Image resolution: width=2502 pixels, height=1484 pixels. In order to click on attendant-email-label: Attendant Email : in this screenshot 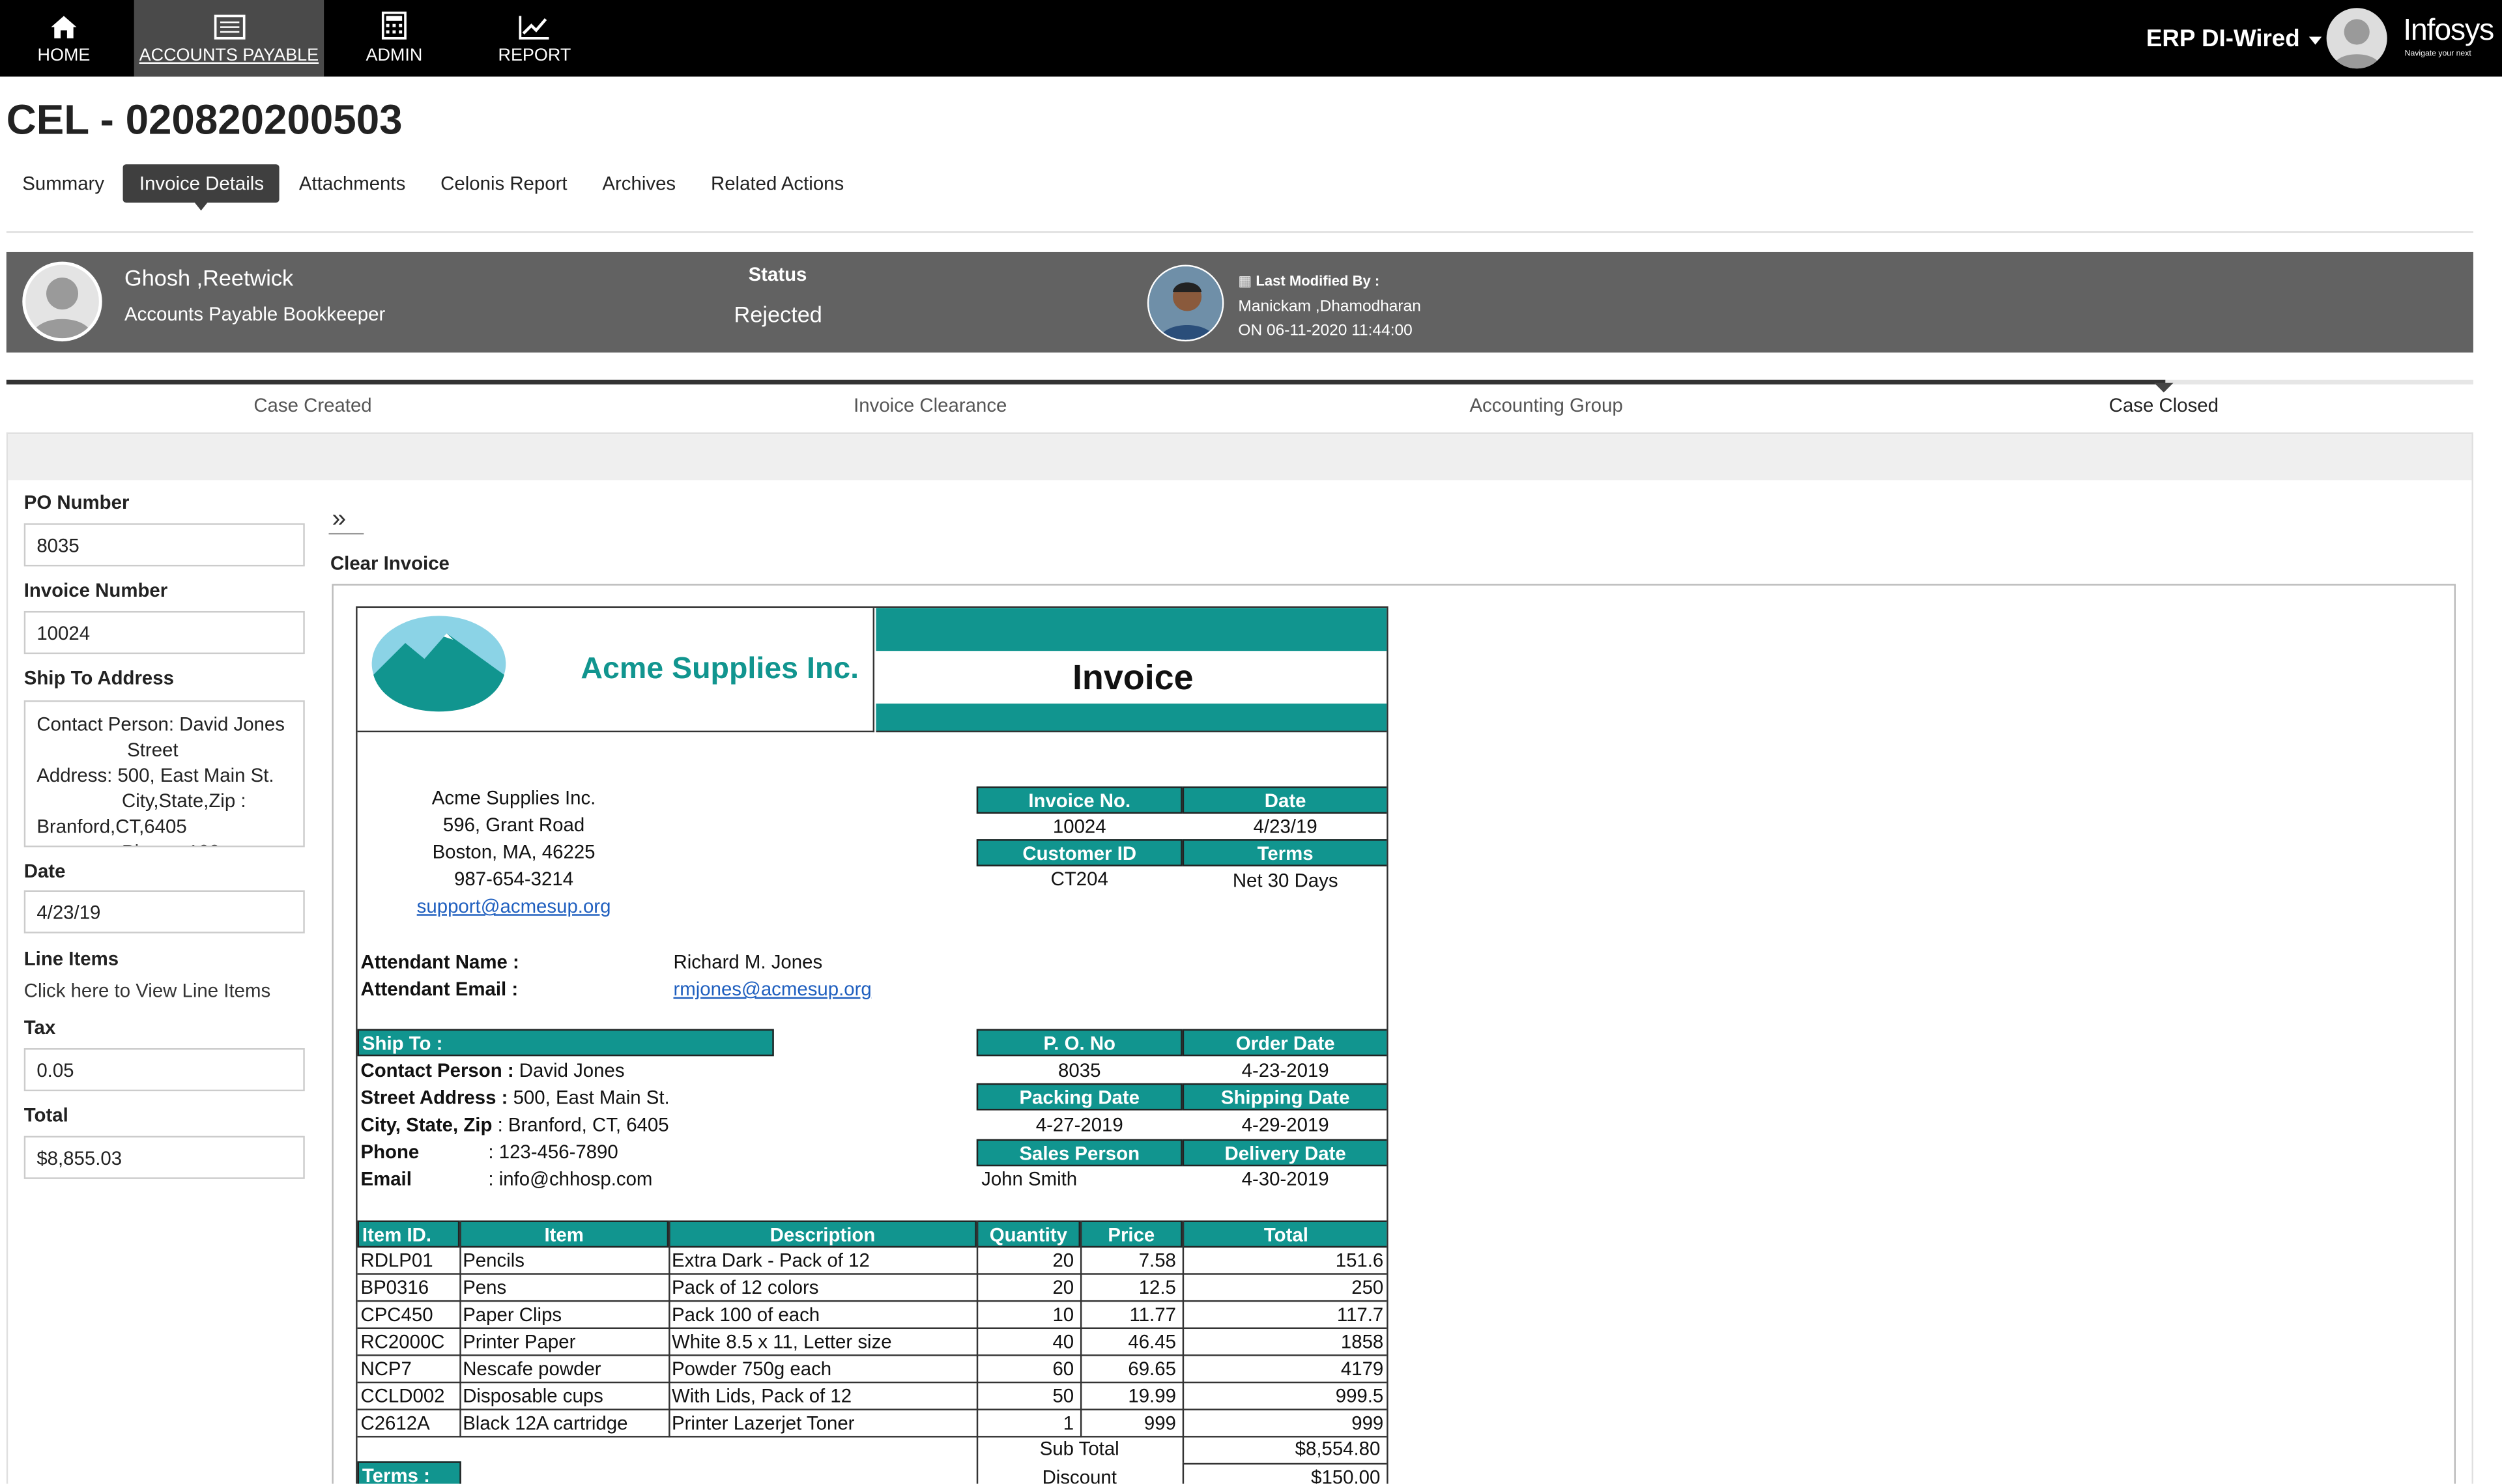, I will do `click(439, 990)`.